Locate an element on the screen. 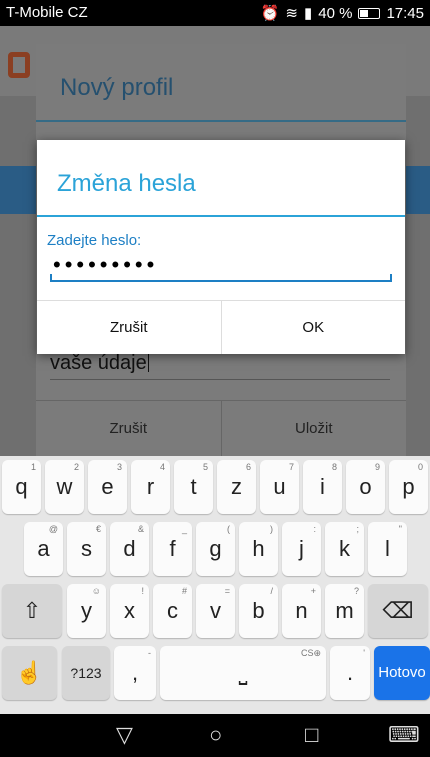 The image size is (430, 757). key-t: 5t is located at coordinates (193, 487).